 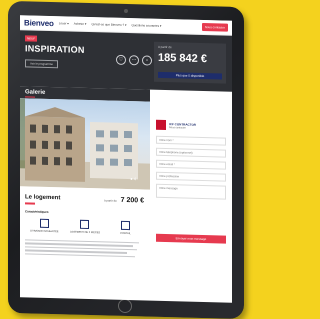 I want to click on description-text, so click(x=85, y=249).